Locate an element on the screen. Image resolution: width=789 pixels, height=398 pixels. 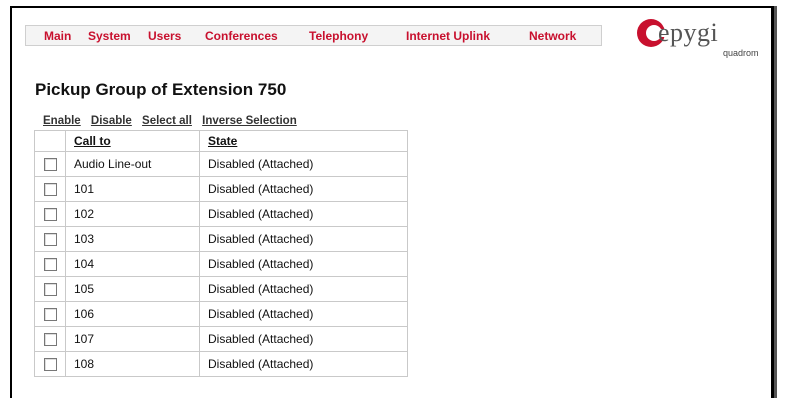
table-header-row: Call to State is located at coordinates (221, 141).